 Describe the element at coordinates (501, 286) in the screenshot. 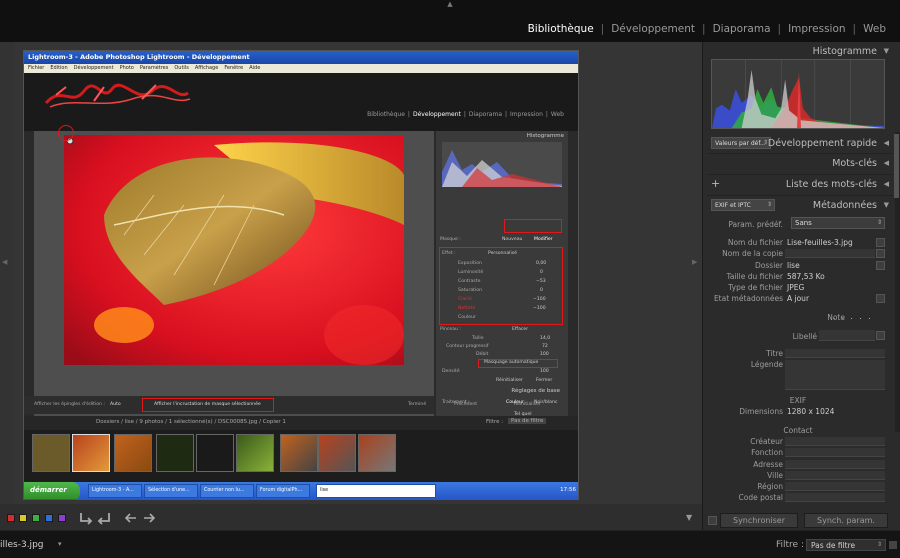

I see `annotation-box-effect` at that location.